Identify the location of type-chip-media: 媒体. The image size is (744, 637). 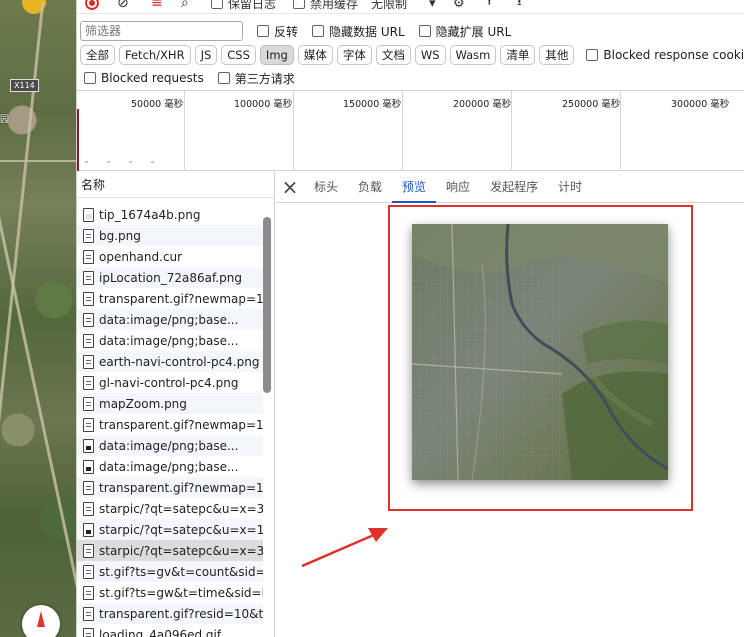
(315, 55).